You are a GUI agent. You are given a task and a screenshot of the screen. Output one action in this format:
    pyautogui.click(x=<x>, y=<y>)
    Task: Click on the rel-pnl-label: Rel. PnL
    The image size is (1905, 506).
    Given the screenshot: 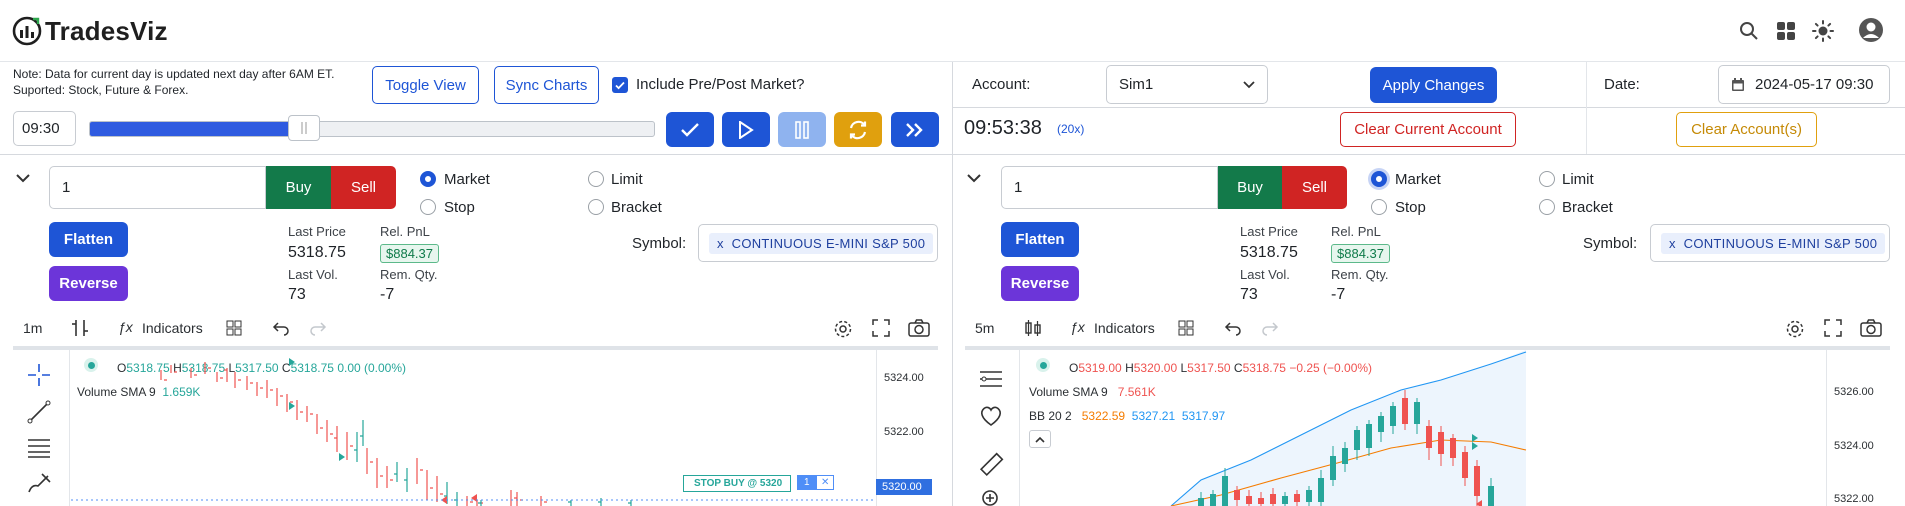 What is the action you would take?
    pyautogui.click(x=405, y=231)
    